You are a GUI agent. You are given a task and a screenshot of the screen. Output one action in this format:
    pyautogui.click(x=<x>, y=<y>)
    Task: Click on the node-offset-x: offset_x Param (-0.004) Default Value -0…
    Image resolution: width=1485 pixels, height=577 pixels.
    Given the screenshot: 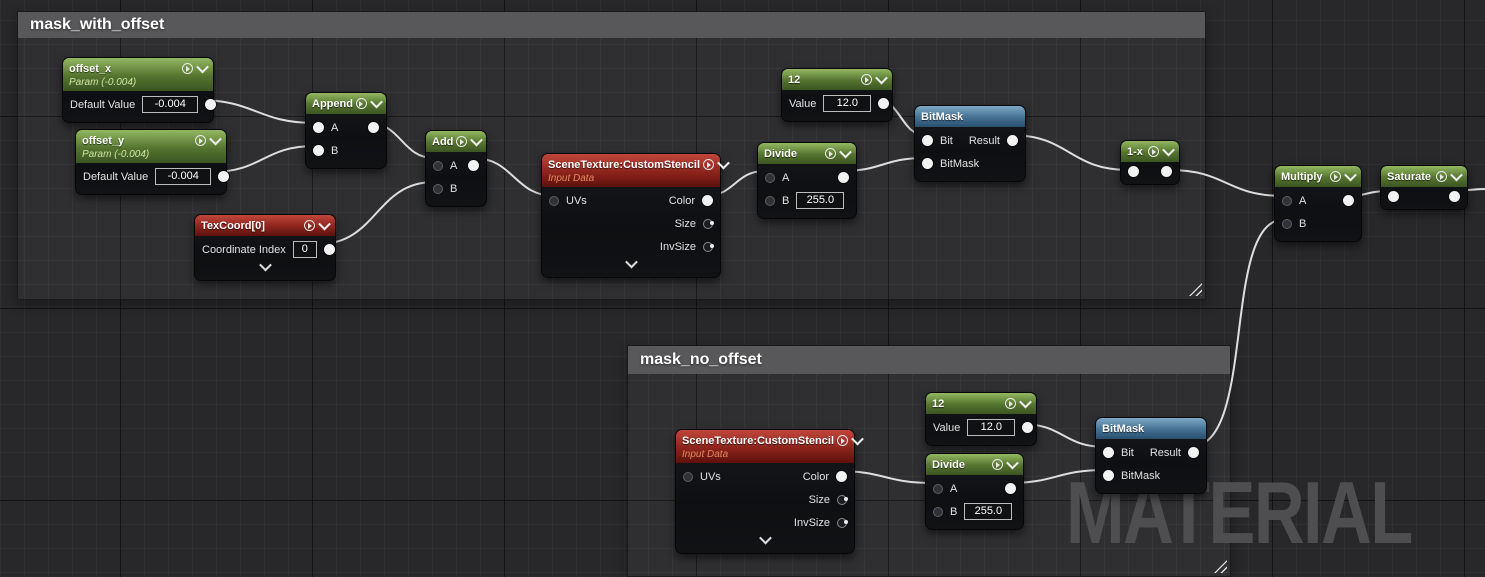 What is the action you would take?
    pyautogui.click(x=139, y=90)
    